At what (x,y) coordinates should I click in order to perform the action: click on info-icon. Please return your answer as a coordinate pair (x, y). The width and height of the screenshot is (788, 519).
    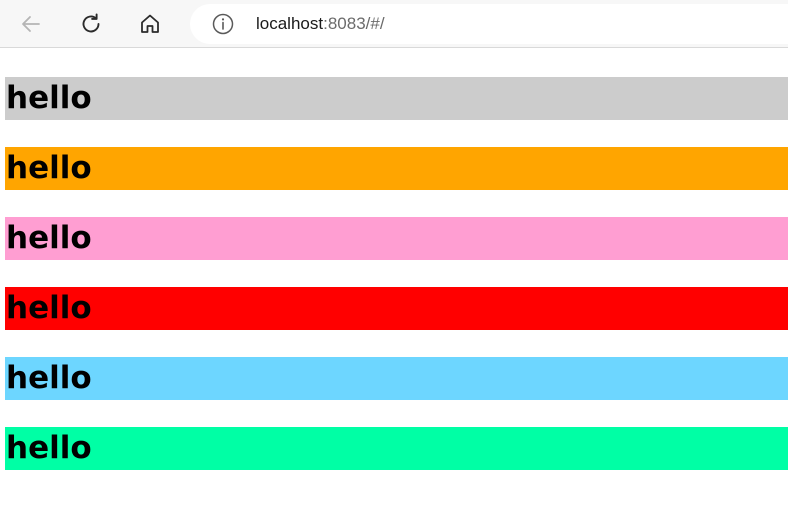
    Looking at the image, I should click on (223, 24).